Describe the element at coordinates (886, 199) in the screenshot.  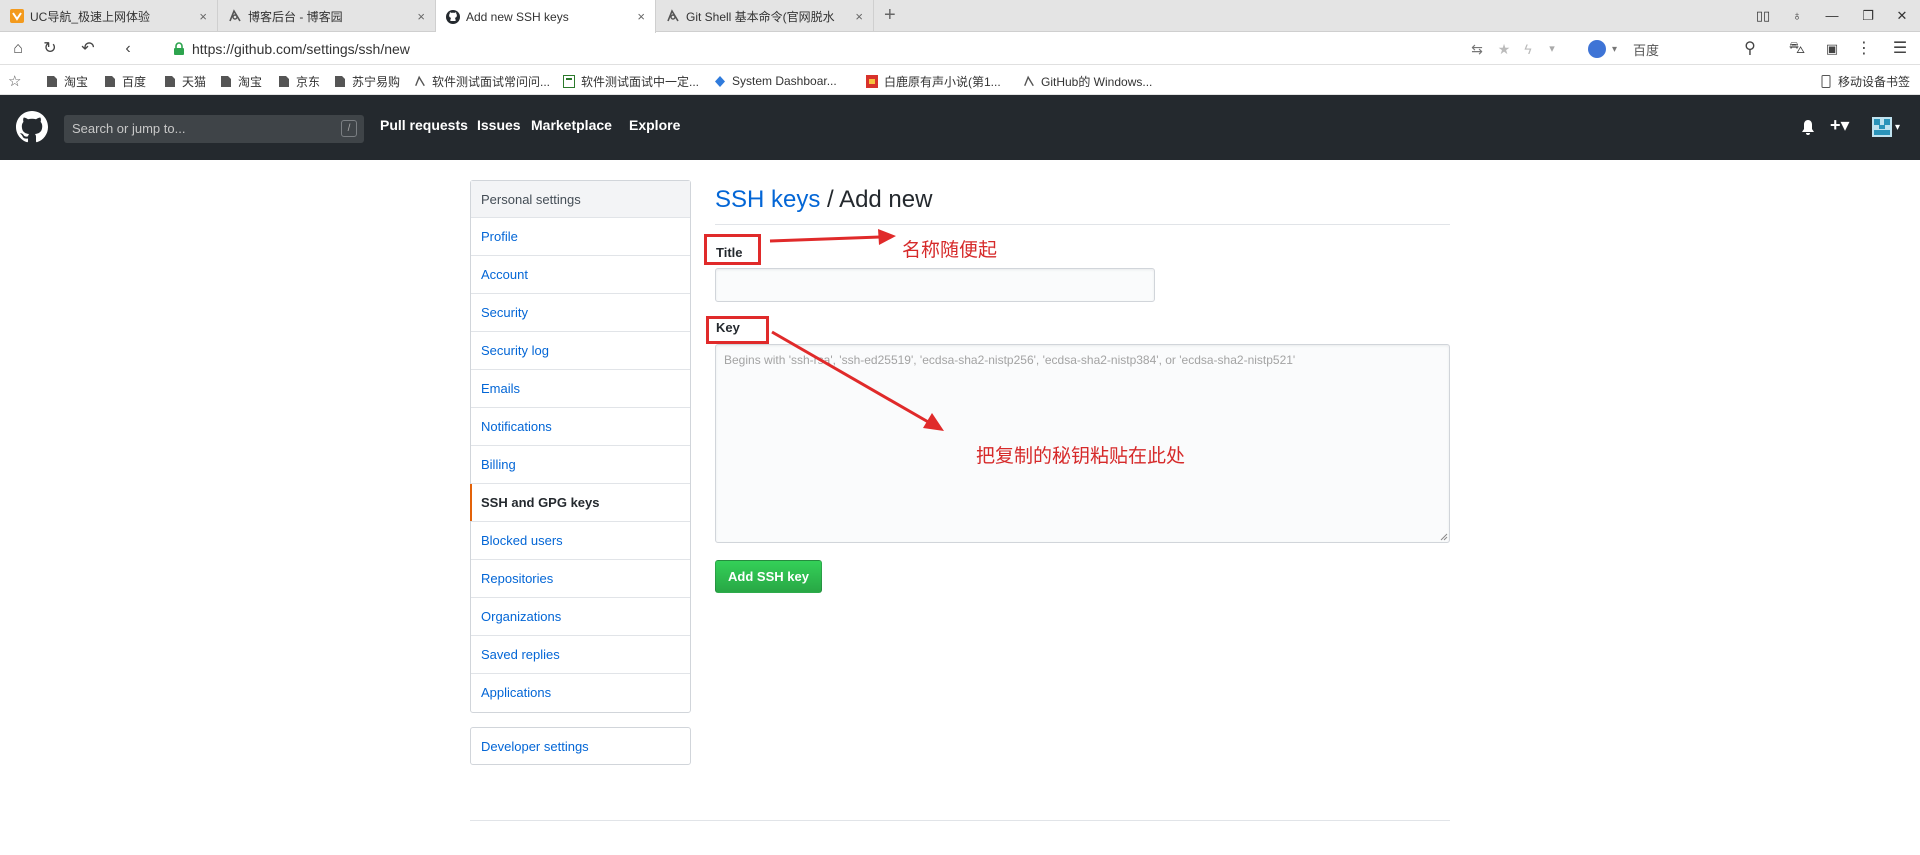
I see `page-title-text: Add new` at that location.